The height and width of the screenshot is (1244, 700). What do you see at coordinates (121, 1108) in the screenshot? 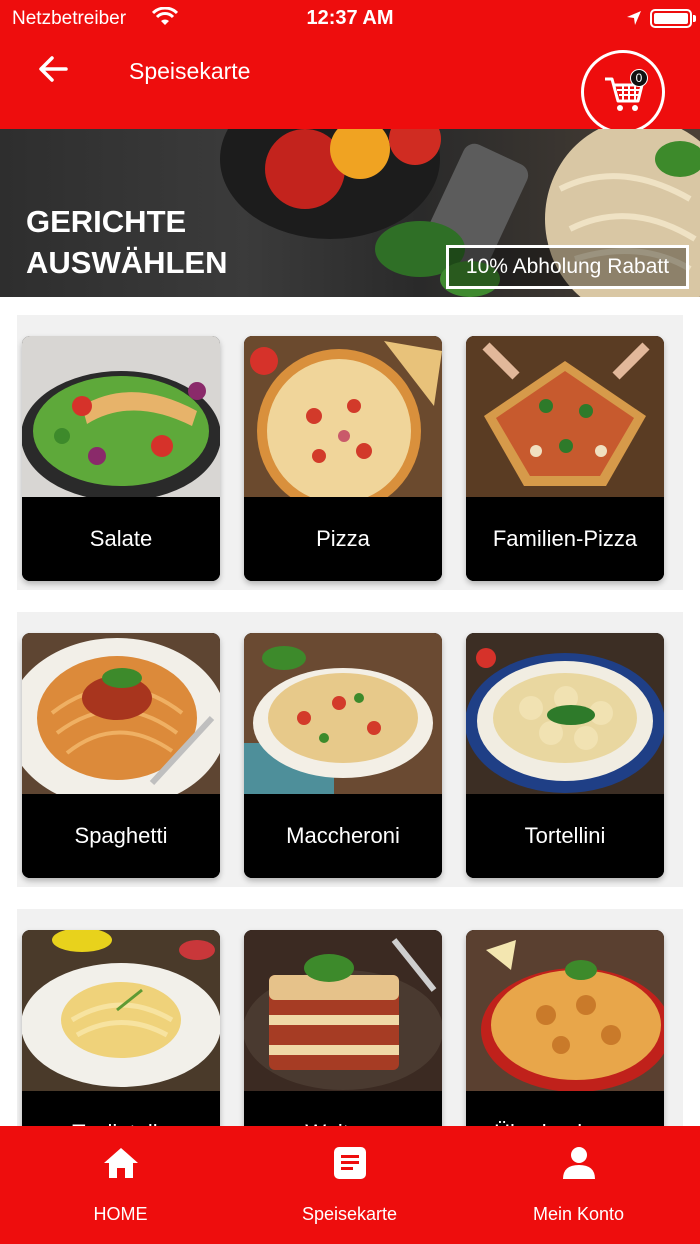
I see `category-label: Tagliatelle` at bounding box center [121, 1108].